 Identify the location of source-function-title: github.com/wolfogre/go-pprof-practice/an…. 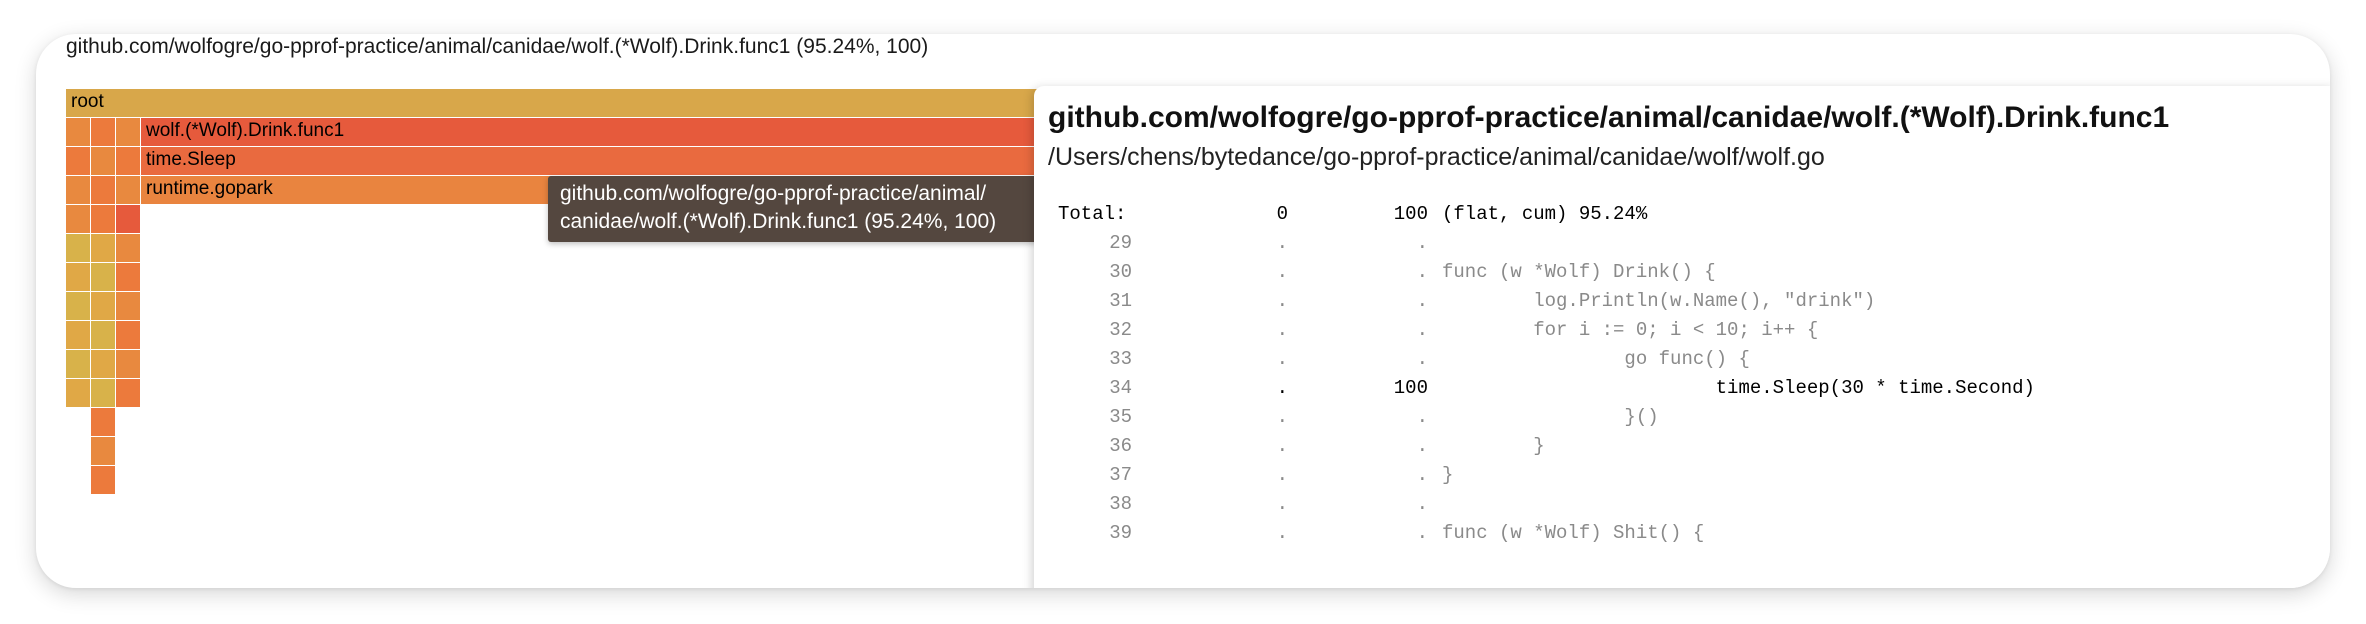
(1609, 117).